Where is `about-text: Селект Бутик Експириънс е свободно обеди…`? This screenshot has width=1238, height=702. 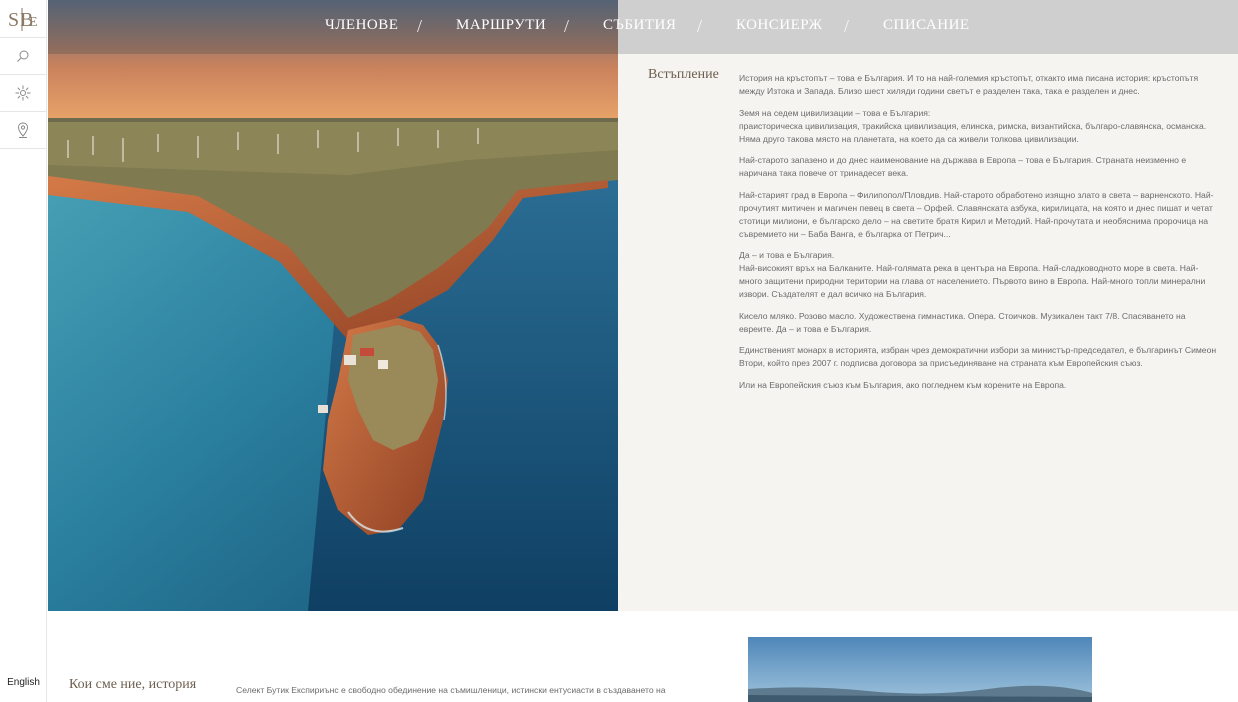 about-text: Селект Бутик Експириънс е свободно обеди… is located at coordinates (451, 690).